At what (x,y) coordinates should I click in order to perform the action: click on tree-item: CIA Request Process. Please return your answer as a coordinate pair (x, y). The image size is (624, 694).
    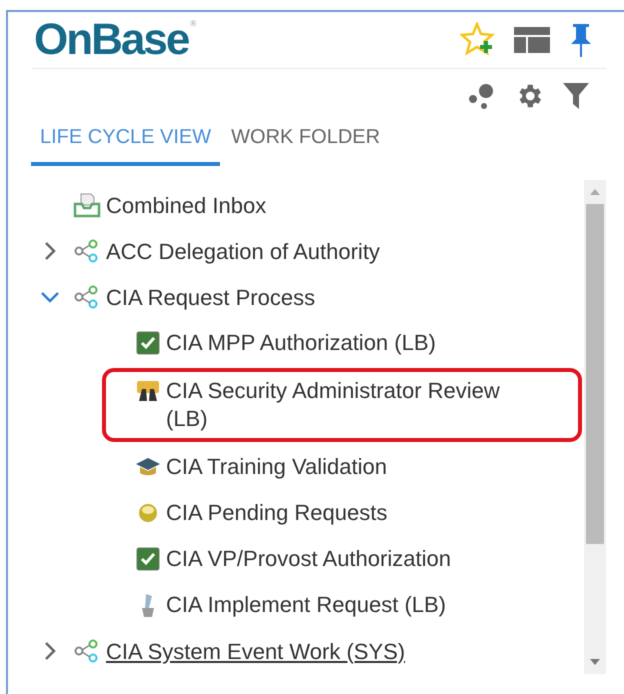
    Looking at the image, I should click on (211, 297).